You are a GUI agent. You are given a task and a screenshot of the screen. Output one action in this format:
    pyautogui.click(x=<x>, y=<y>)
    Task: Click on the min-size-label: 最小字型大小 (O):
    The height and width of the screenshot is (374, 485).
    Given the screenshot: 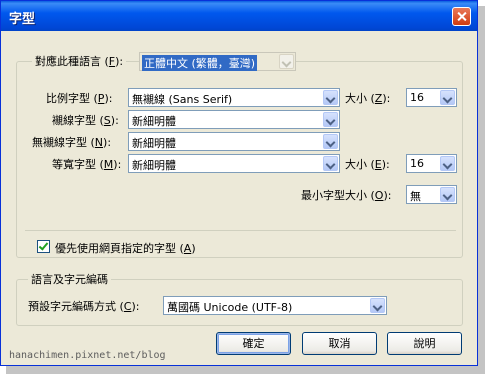 What is the action you would take?
    pyautogui.click(x=346, y=195)
    